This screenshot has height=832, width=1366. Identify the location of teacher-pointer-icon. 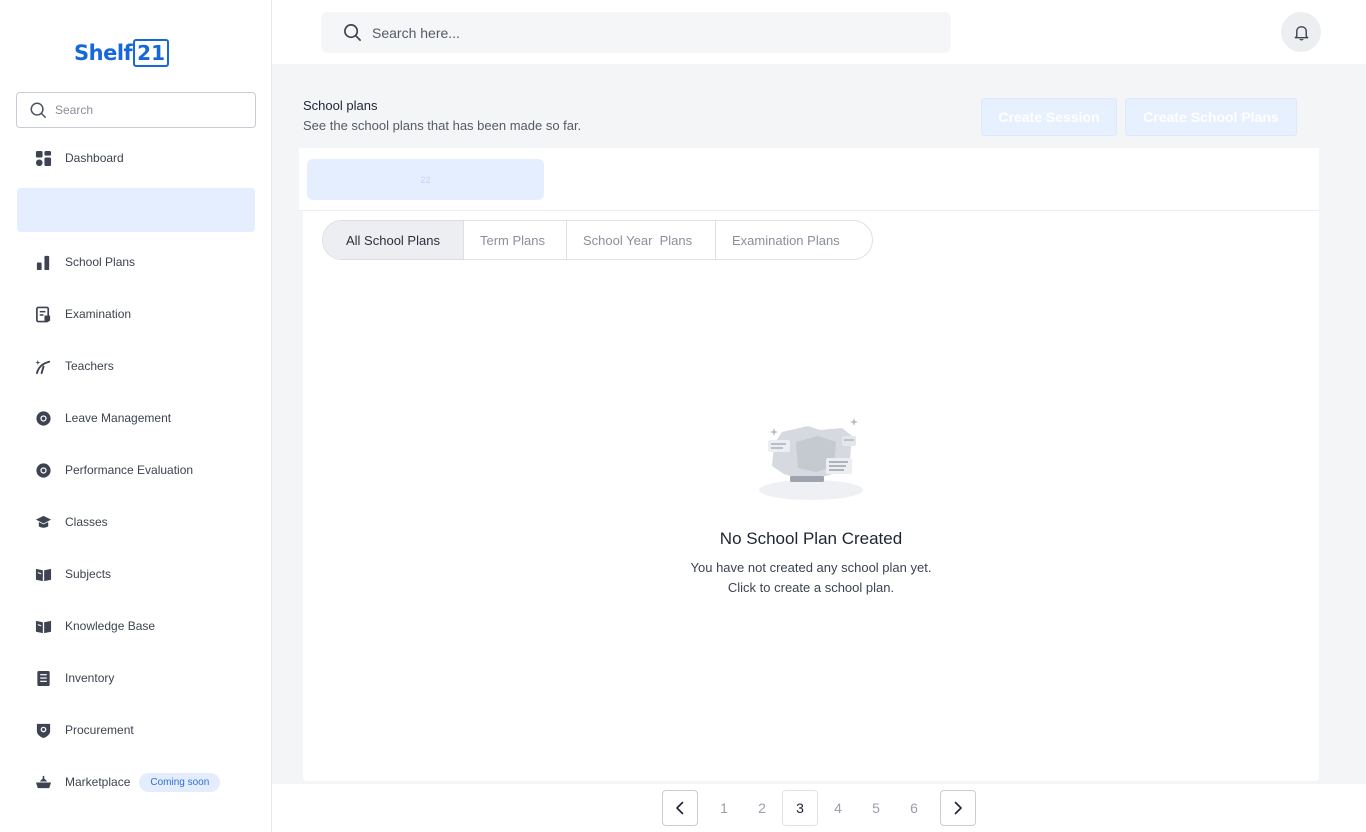
(43, 366).